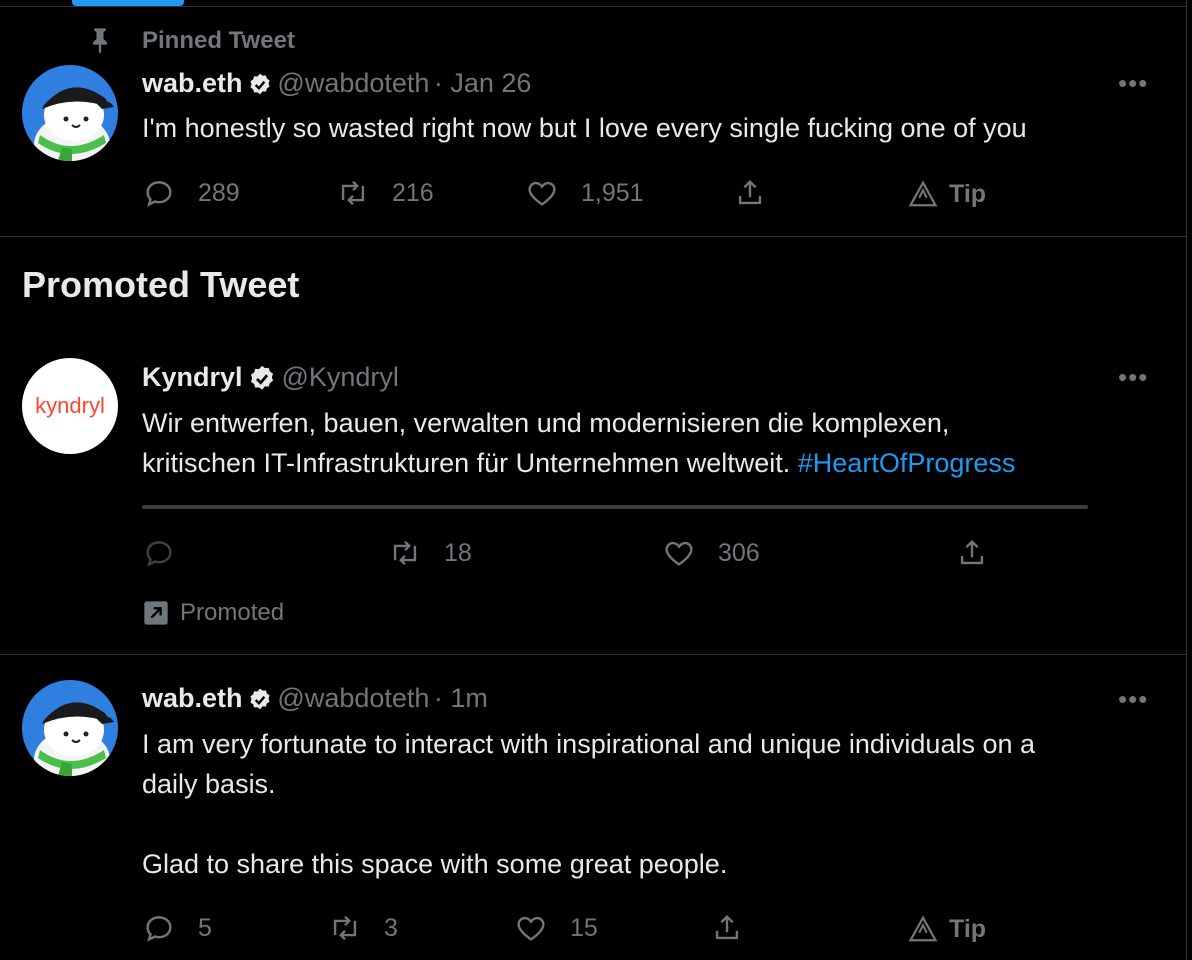 The image size is (1192, 960). I want to click on like-button: 15, so click(556, 928).